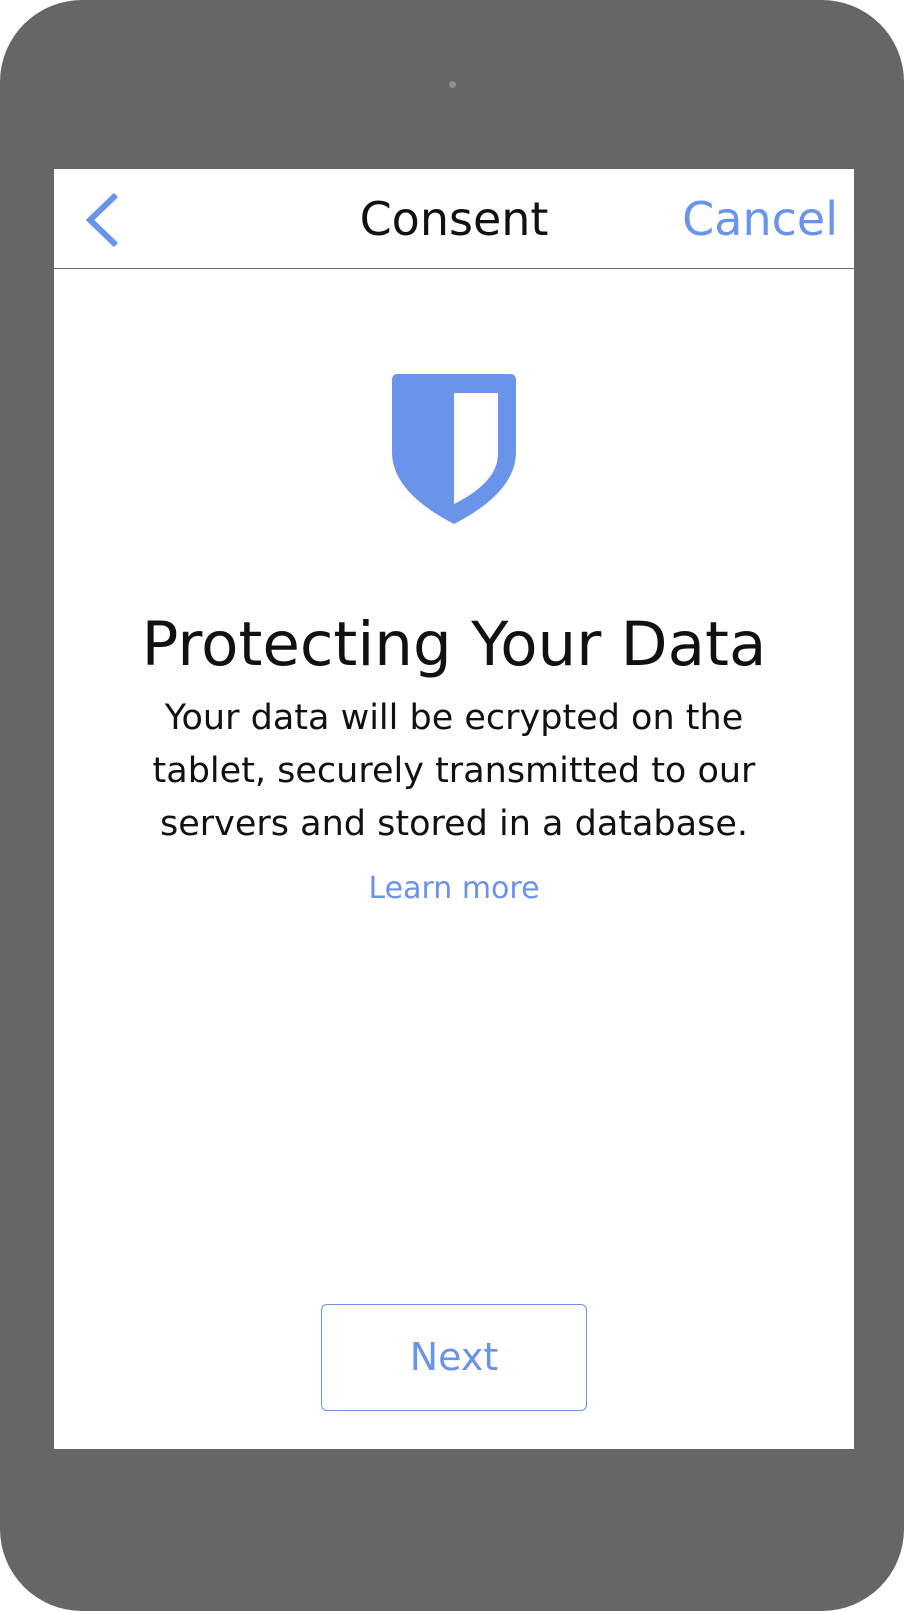 The width and height of the screenshot is (904, 1611). I want to click on chevron-left-icon, so click(102, 220).